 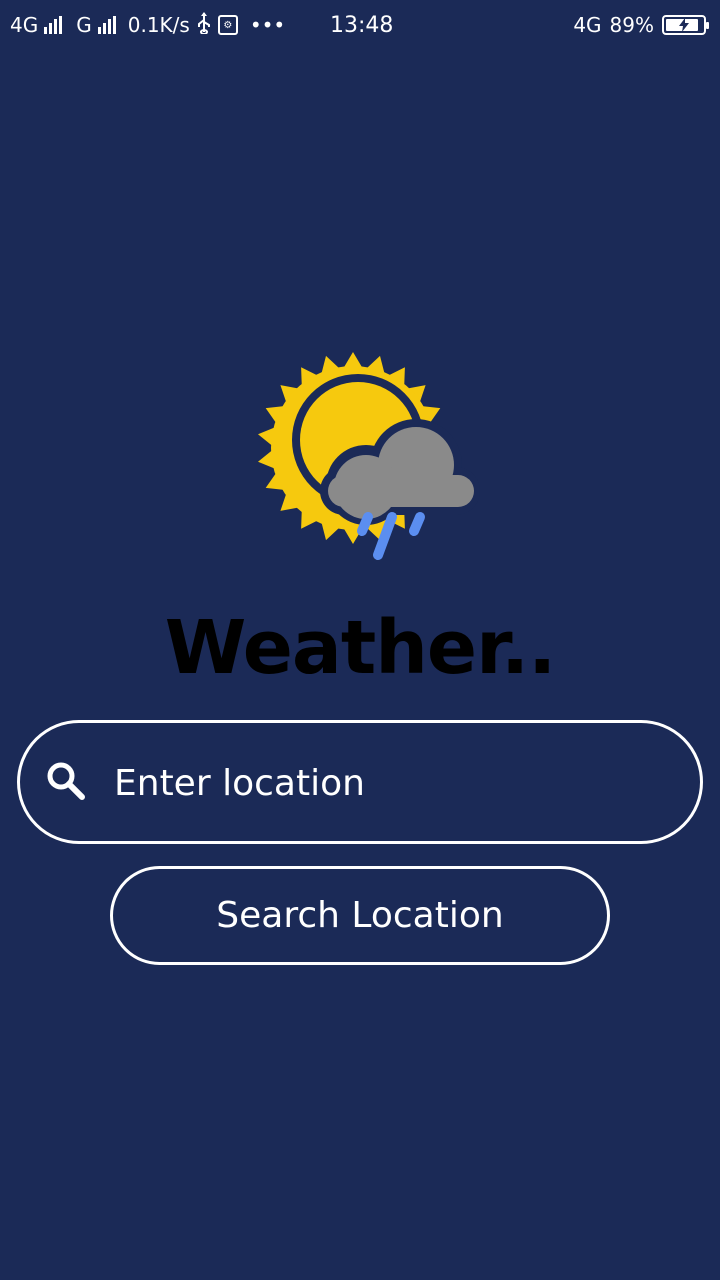 What do you see at coordinates (204, 25) in the screenshot?
I see `usb-icon` at bounding box center [204, 25].